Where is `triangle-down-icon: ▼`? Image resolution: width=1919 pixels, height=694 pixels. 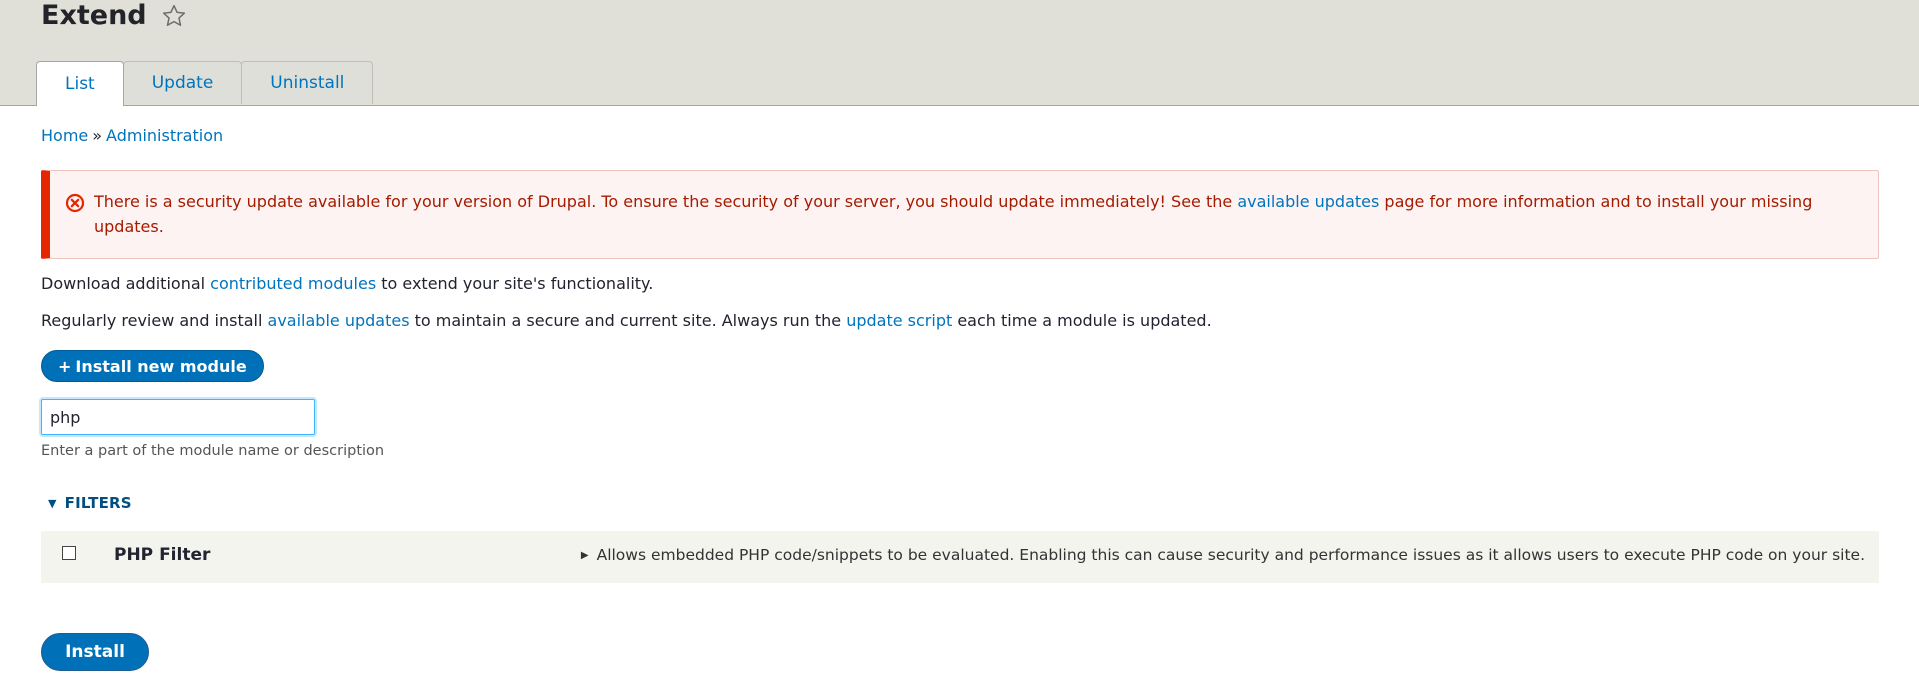
triangle-down-icon: ▼ is located at coordinates (52, 503).